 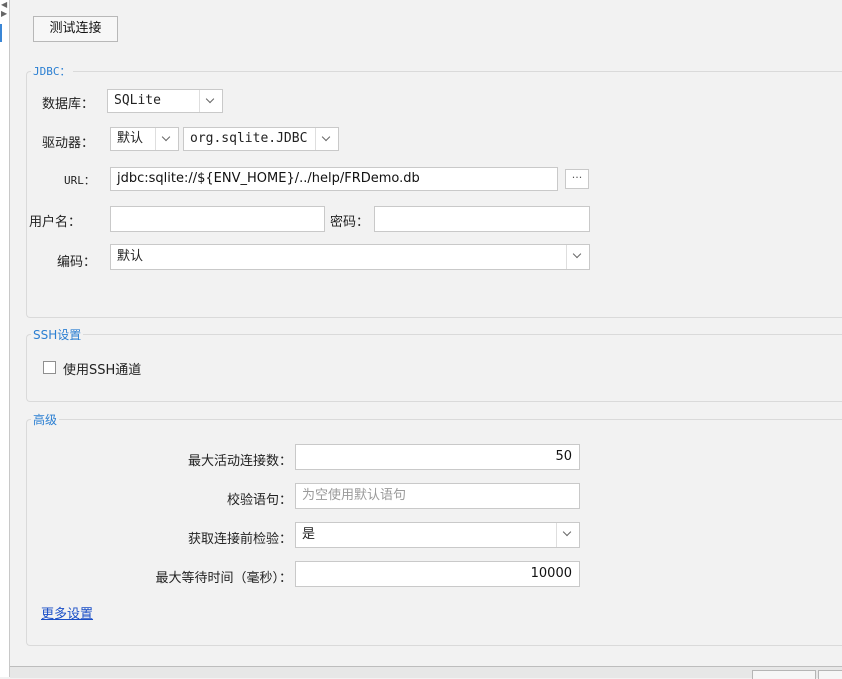 I want to click on validation-query-input: 为空使用默认语句, so click(x=437, y=496).